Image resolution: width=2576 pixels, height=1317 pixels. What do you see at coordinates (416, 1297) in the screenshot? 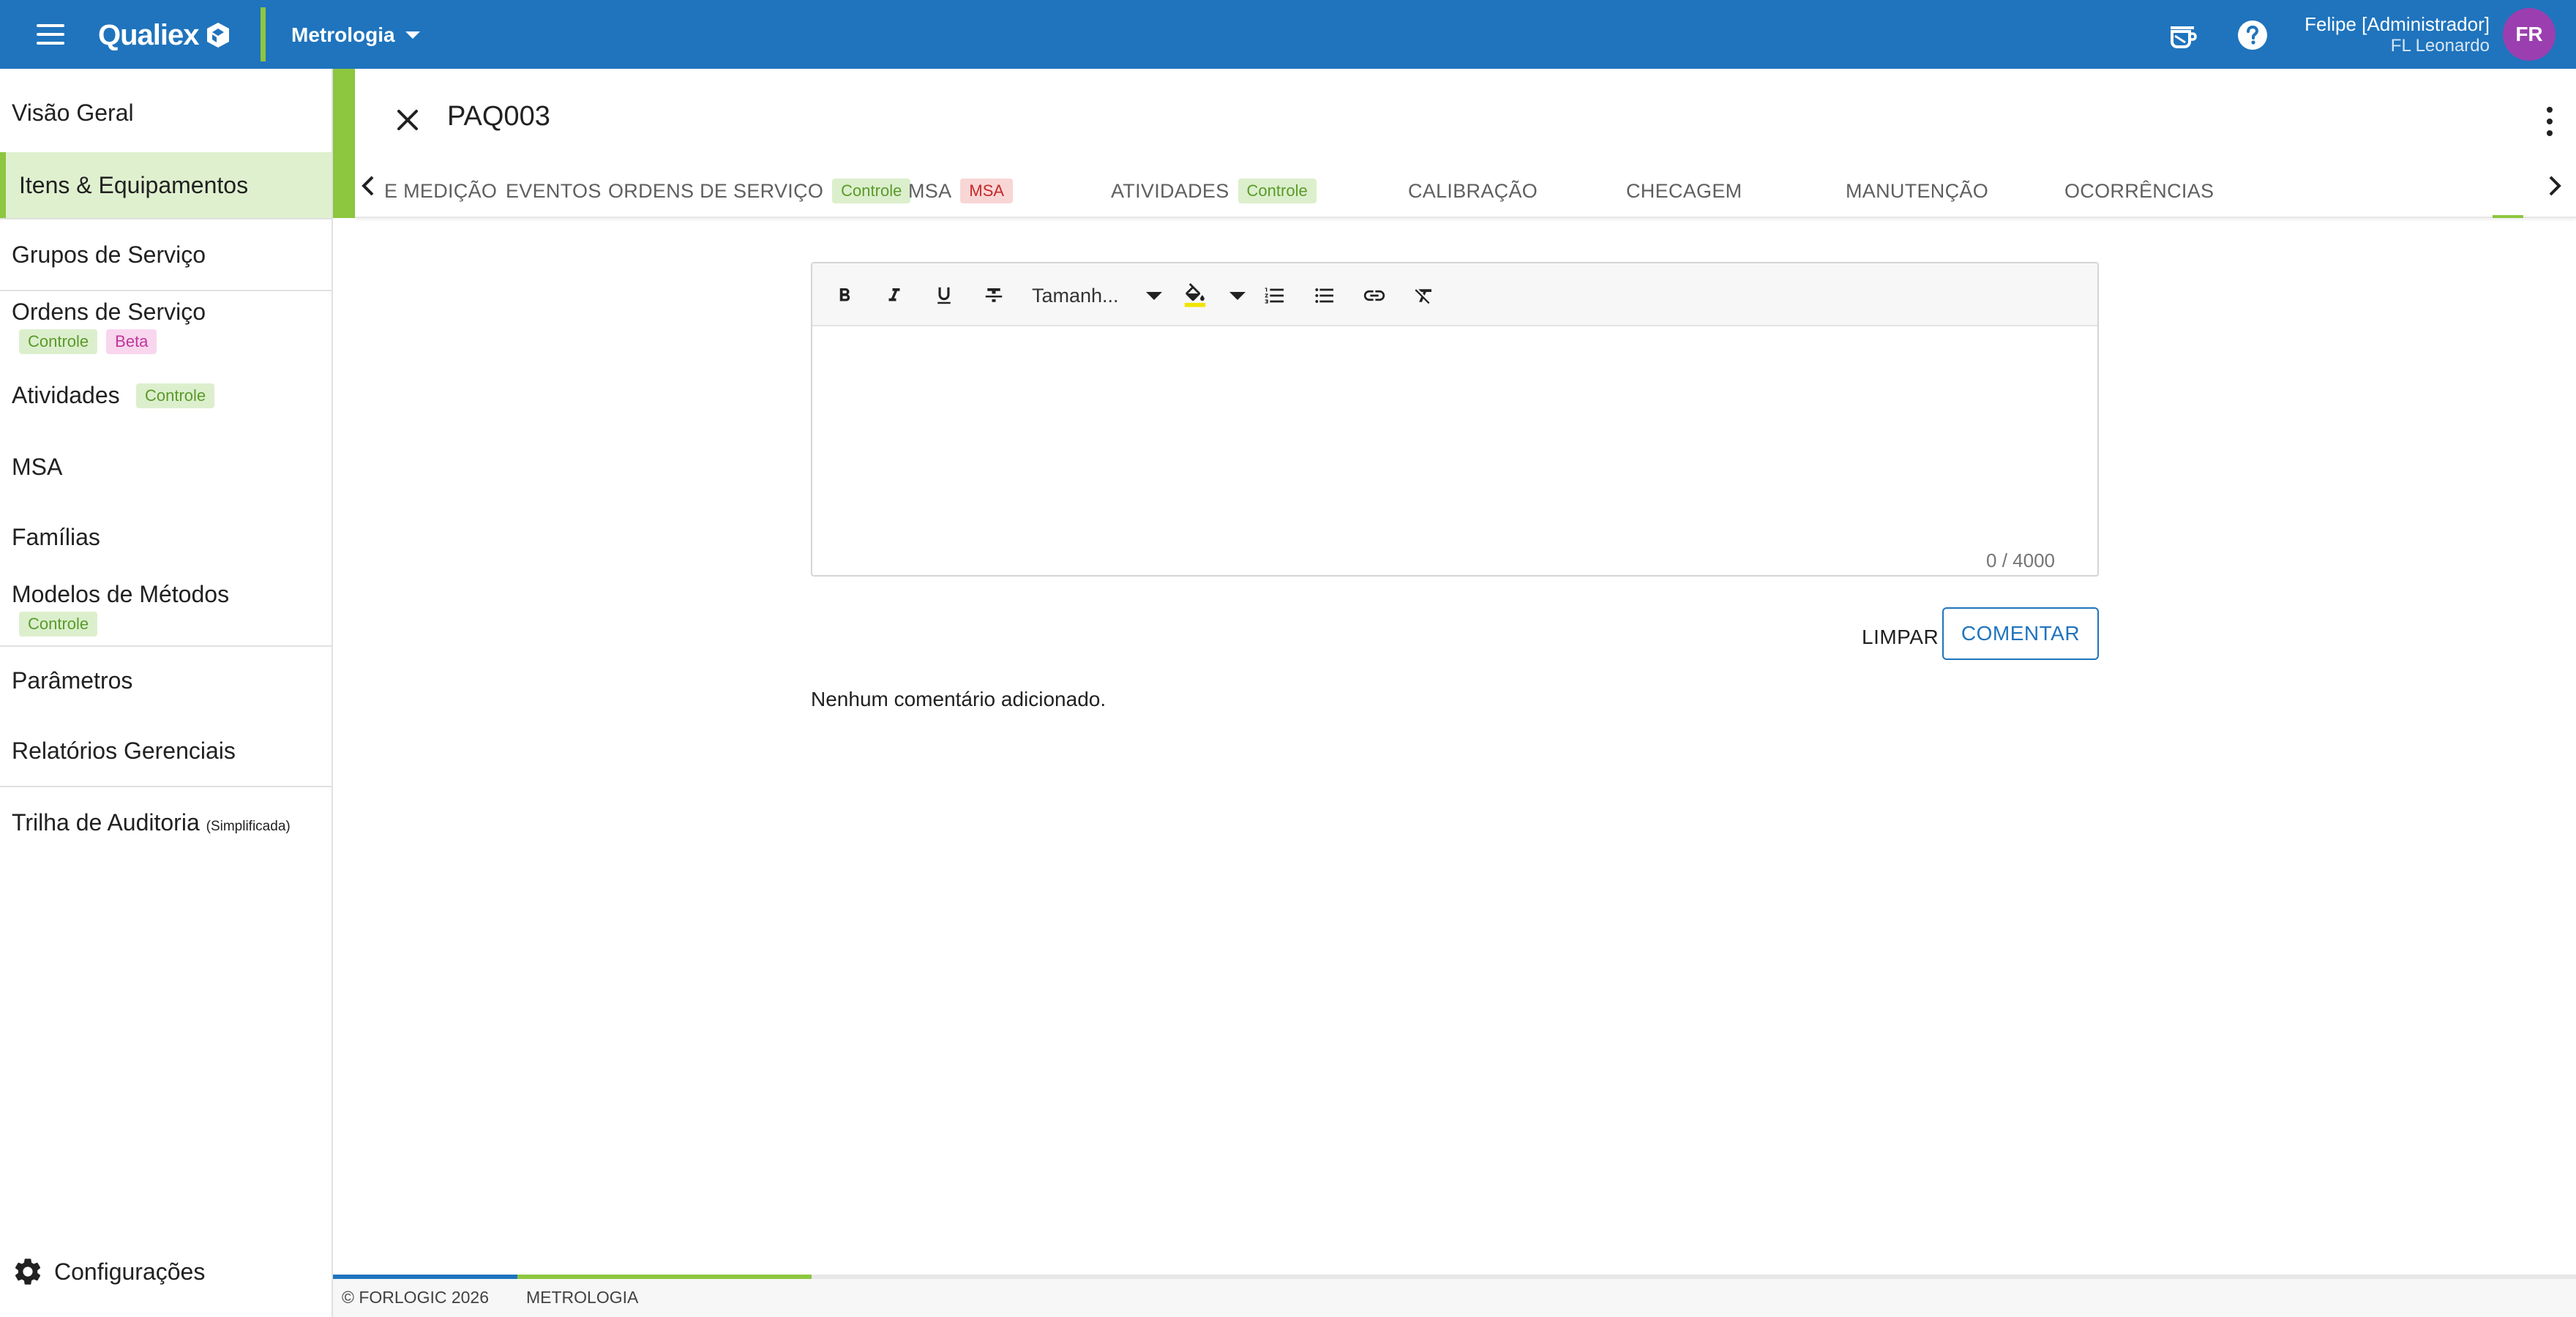
I see `footer-copyright: © FORLOGIC 2026` at bounding box center [416, 1297].